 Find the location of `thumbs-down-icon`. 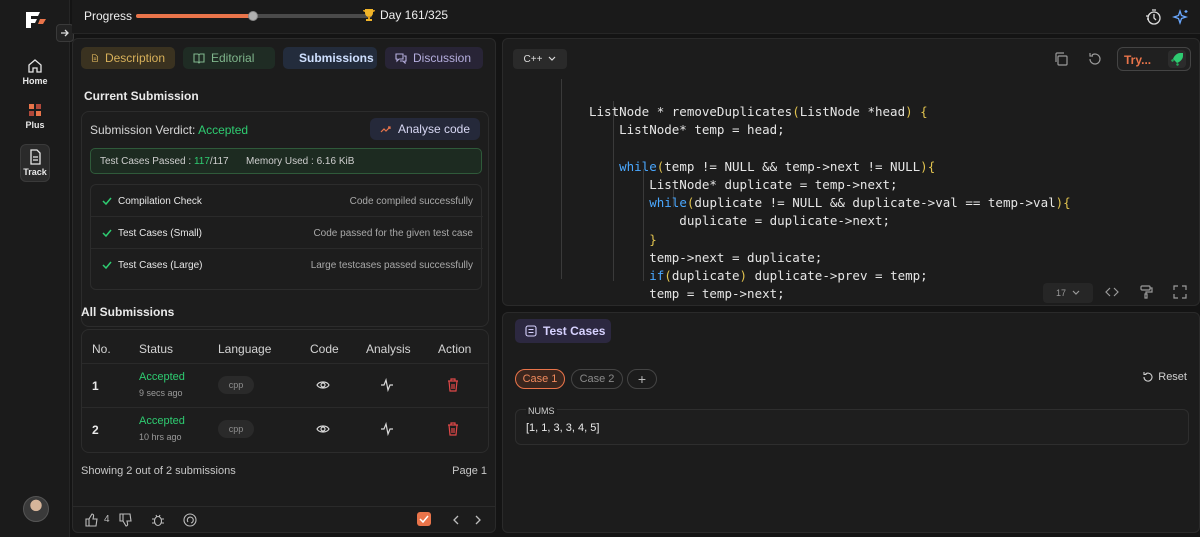

thumbs-down-icon is located at coordinates (126, 520).